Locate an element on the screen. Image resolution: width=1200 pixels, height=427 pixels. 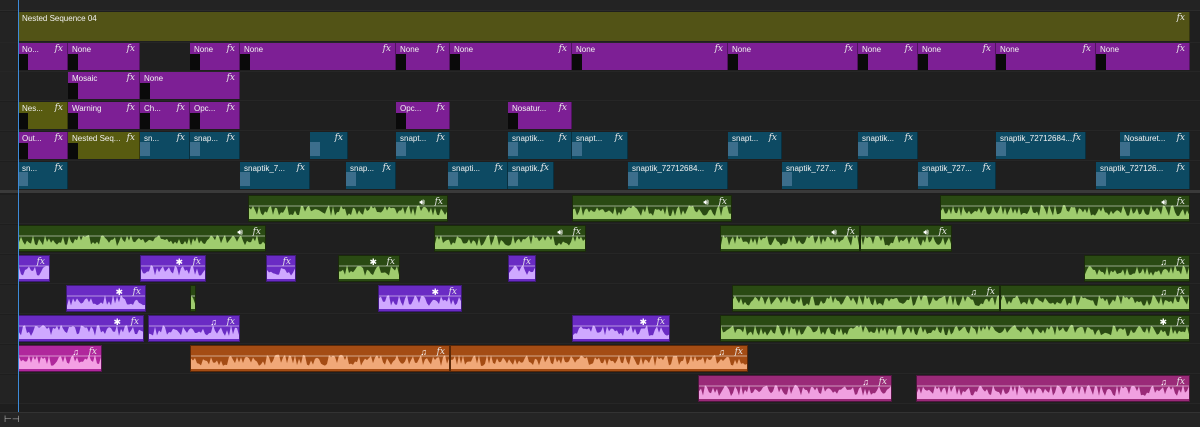
video-clip: snap... fx is located at coordinates (215, 145).